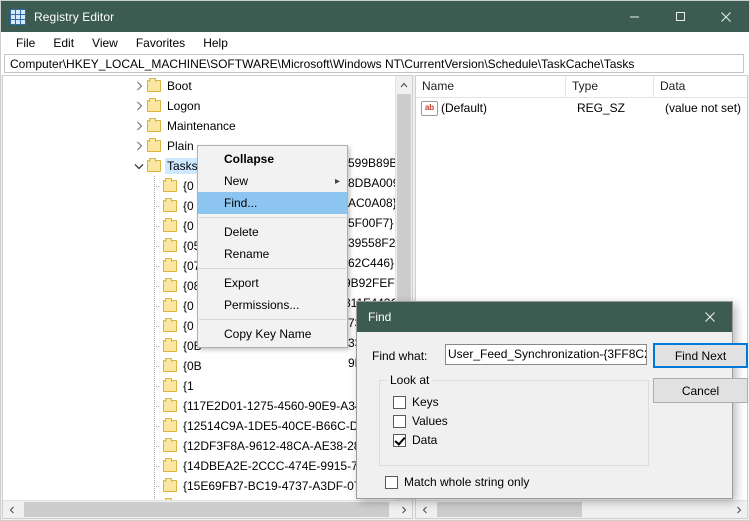  Describe the element at coordinates (272, 217) in the screenshot. I see `menu-divider` at that location.